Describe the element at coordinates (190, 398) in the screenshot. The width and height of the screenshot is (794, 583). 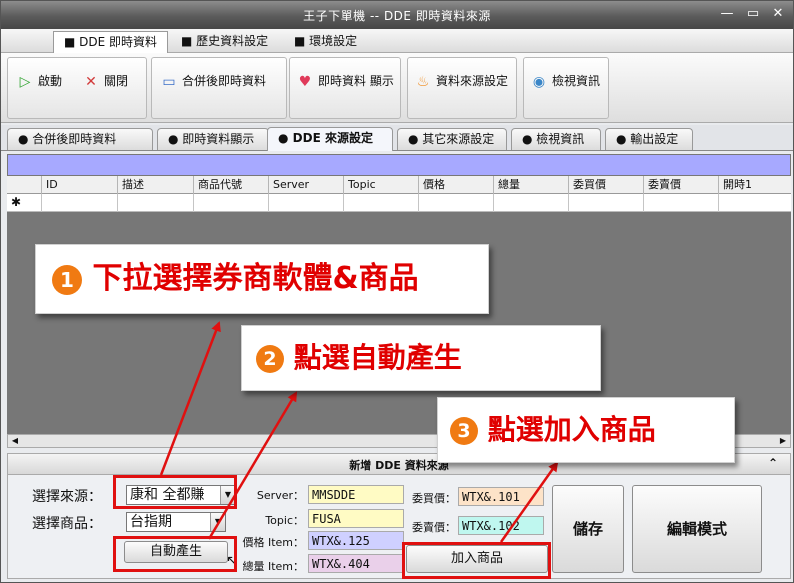
I see `arrow-1a` at that location.